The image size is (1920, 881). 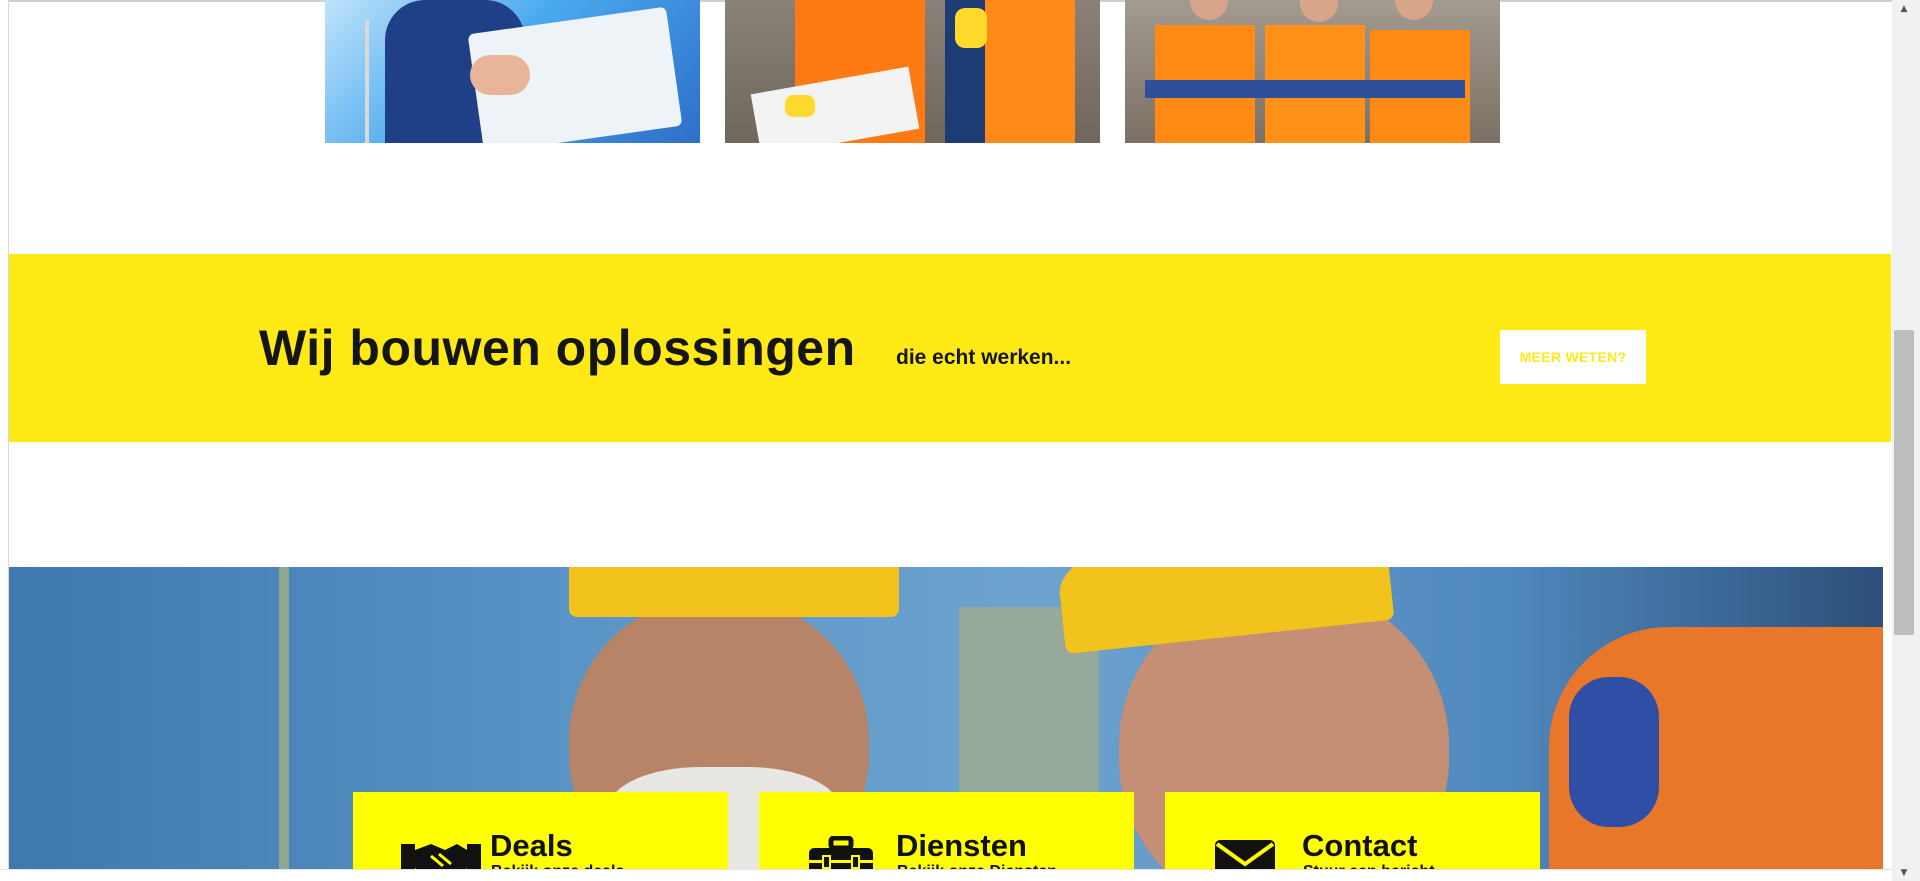 What do you see at coordinates (1904, 482) in the screenshot?
I see `scrollbar-thumb` at bounding box center [1904, 482].